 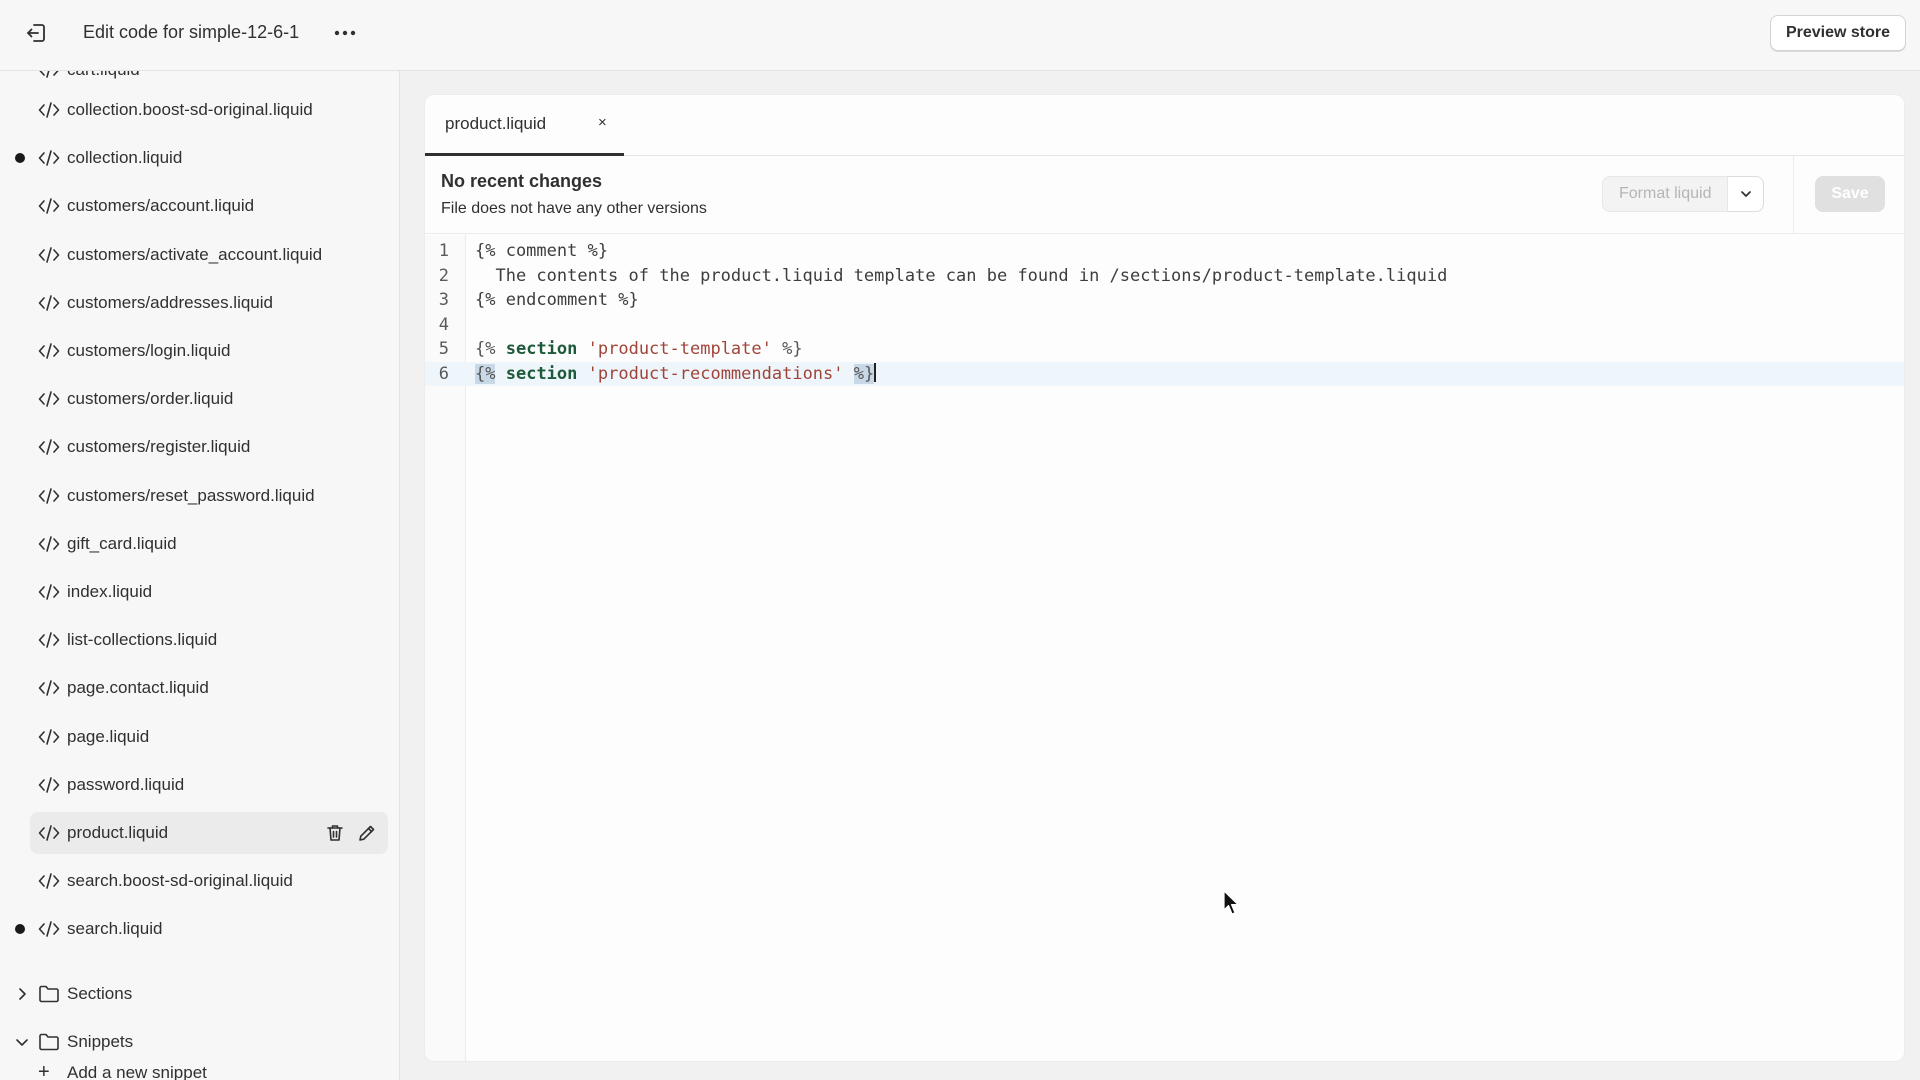 What do you see at coordinates (209, 592) in the screenshot?
I see `file-item: index.liquid` at bounding box center [209, 592].